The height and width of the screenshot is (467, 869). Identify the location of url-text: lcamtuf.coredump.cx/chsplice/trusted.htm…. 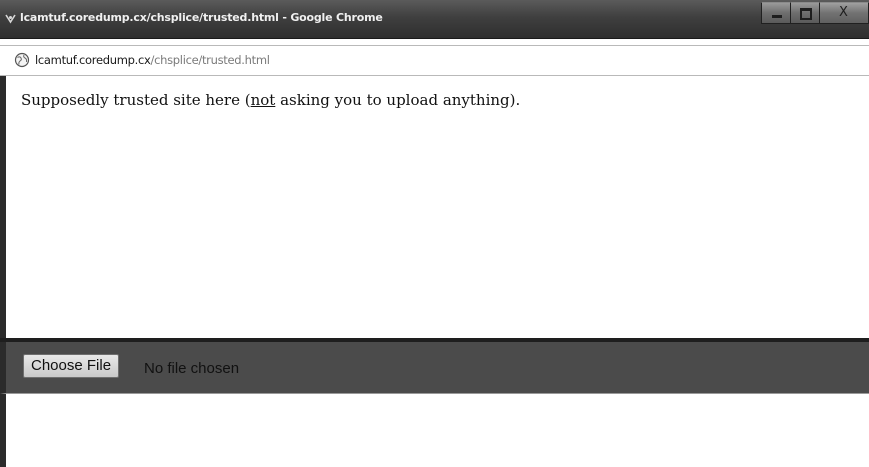
(152, 60).